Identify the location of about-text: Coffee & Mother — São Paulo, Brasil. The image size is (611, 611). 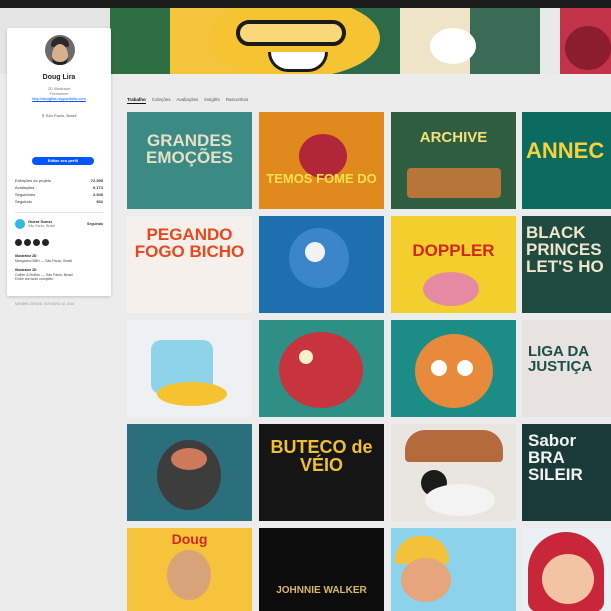
(44, 274).